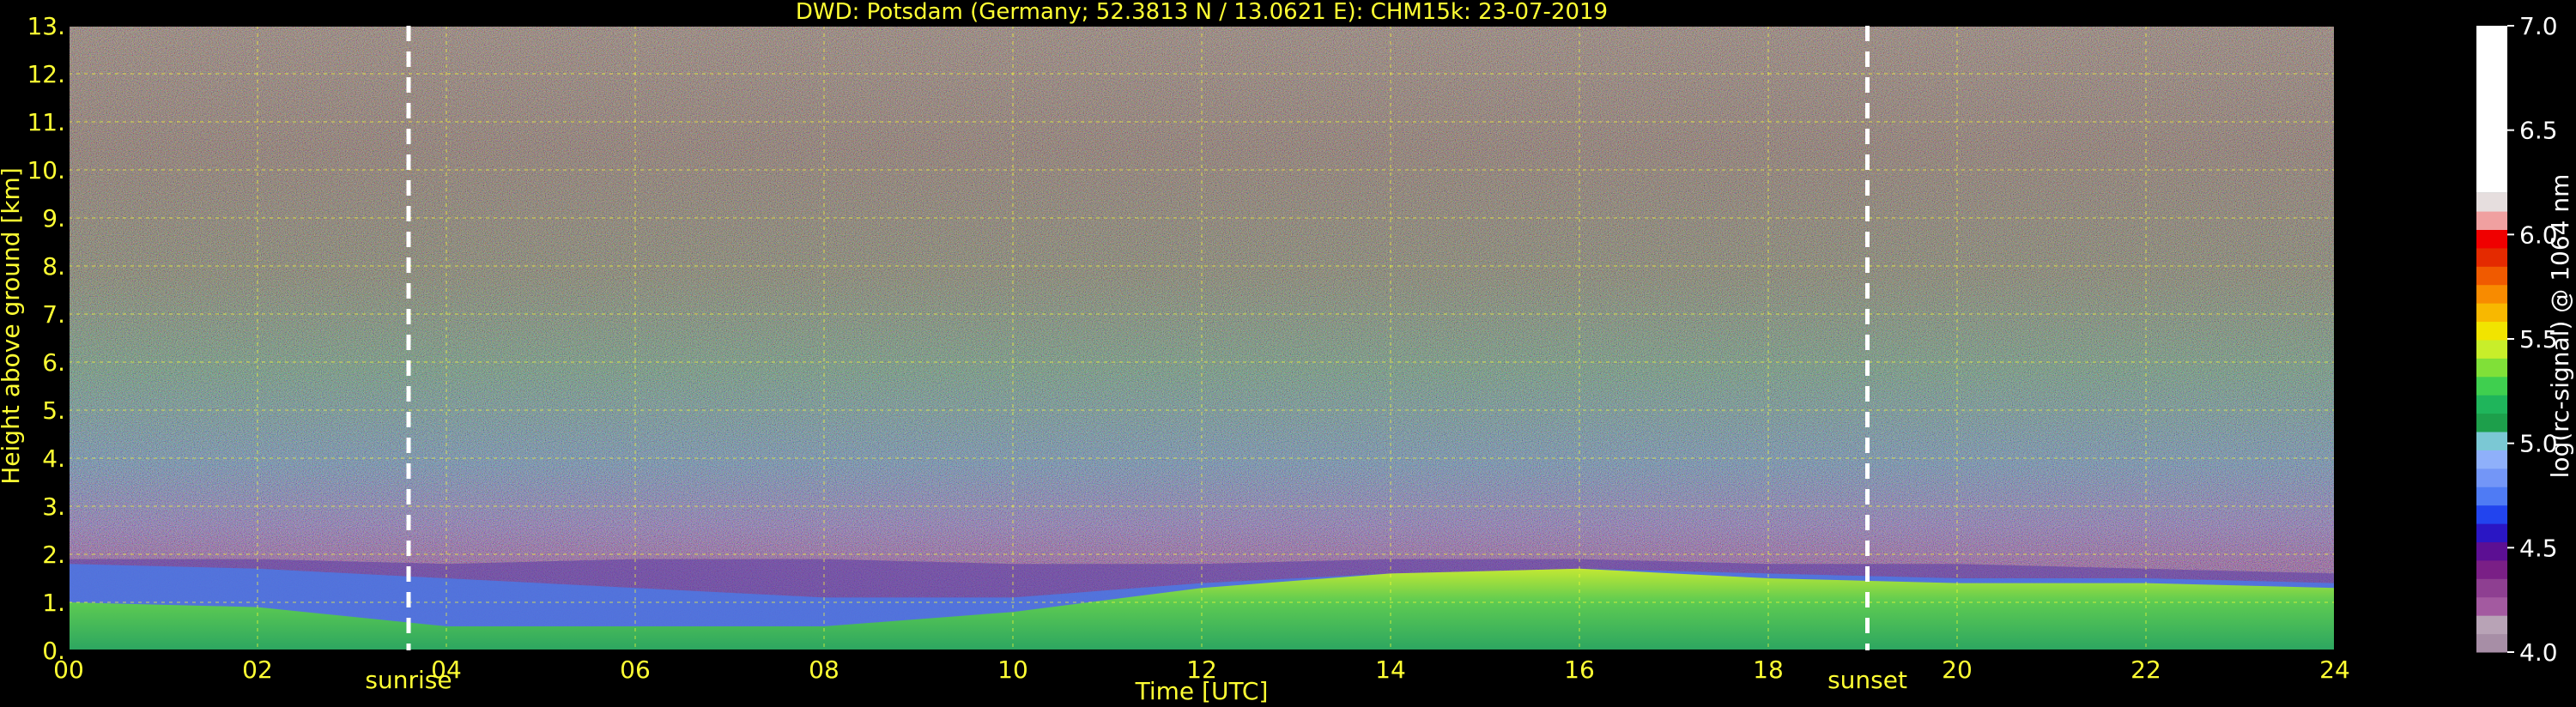  Describe the element at coordinates (12, 326) in the screenshot. I see `y-axis-label: Height above ground [km]` at that location.